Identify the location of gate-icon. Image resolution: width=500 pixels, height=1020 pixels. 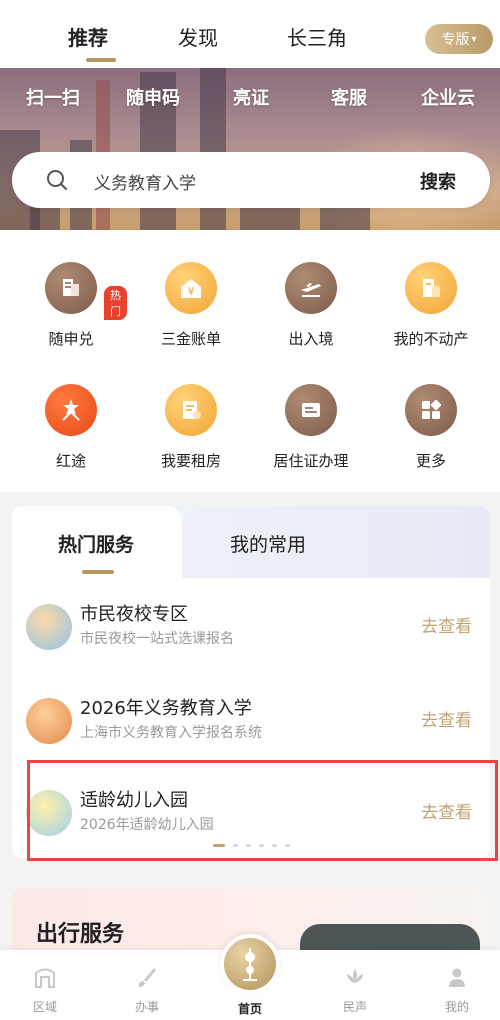
(45, 977).